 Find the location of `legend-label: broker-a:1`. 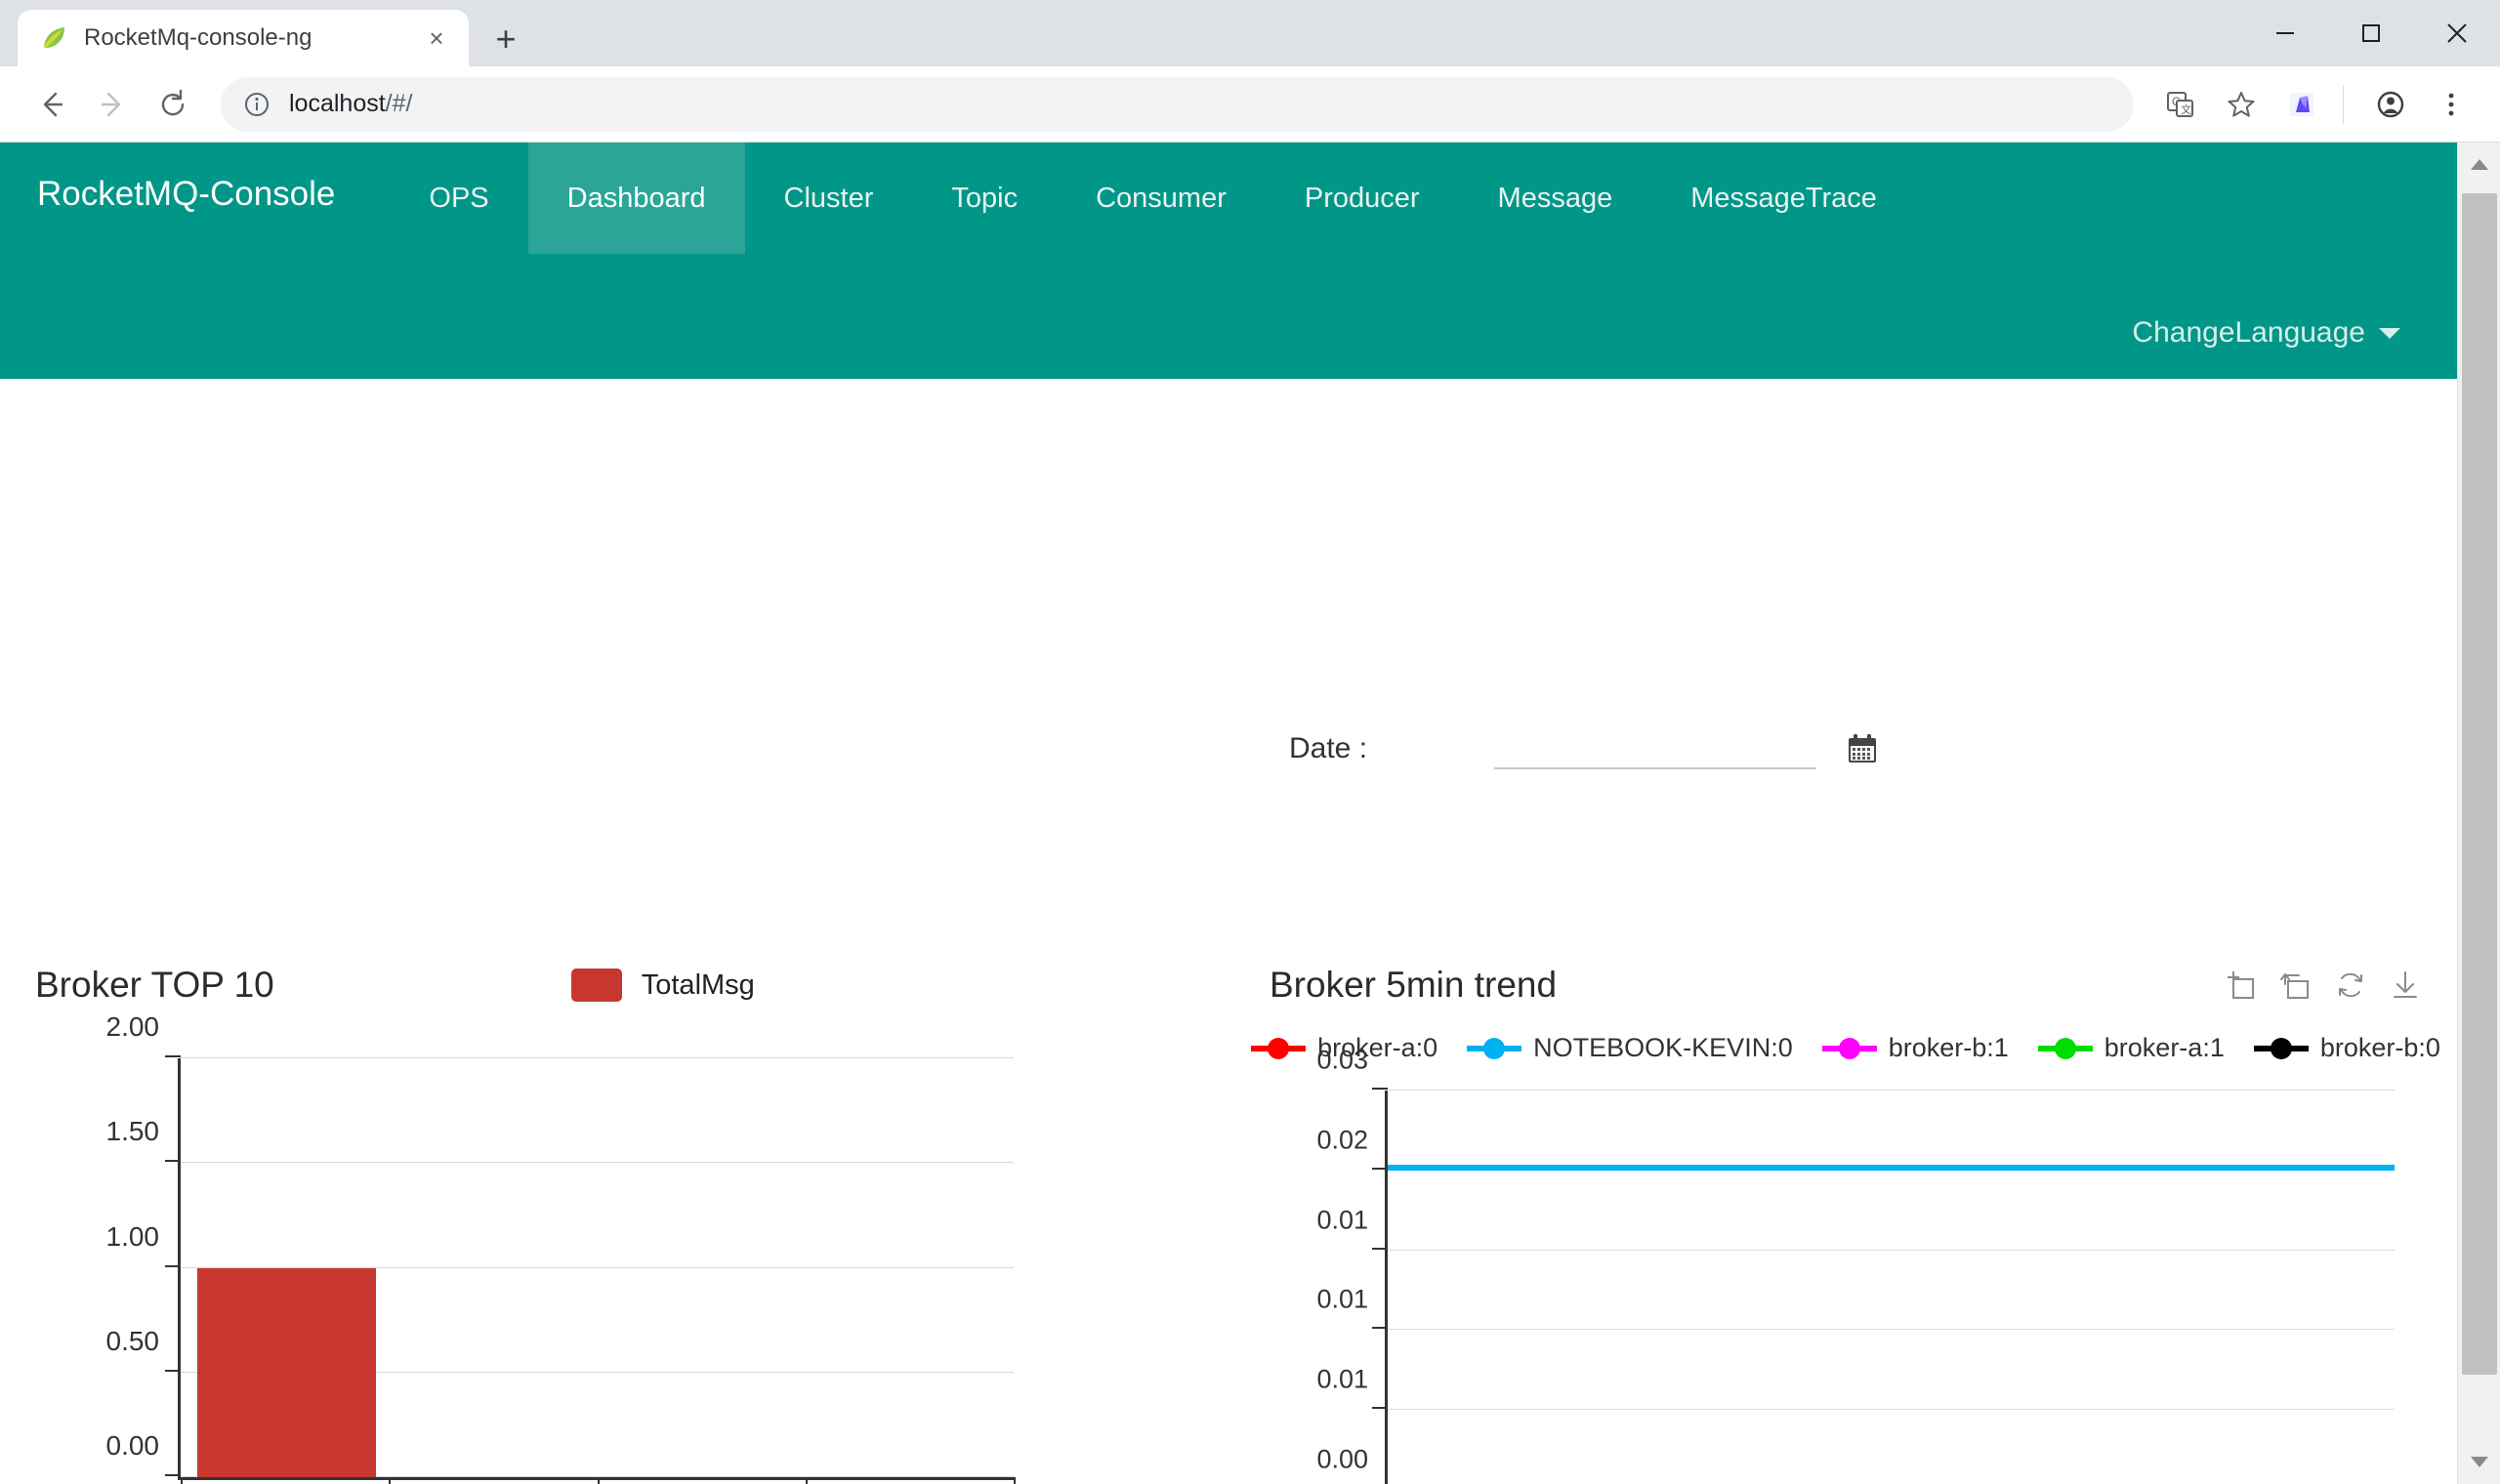

legend-label: broker-a:1 is located at coordinates (2164, 1047).